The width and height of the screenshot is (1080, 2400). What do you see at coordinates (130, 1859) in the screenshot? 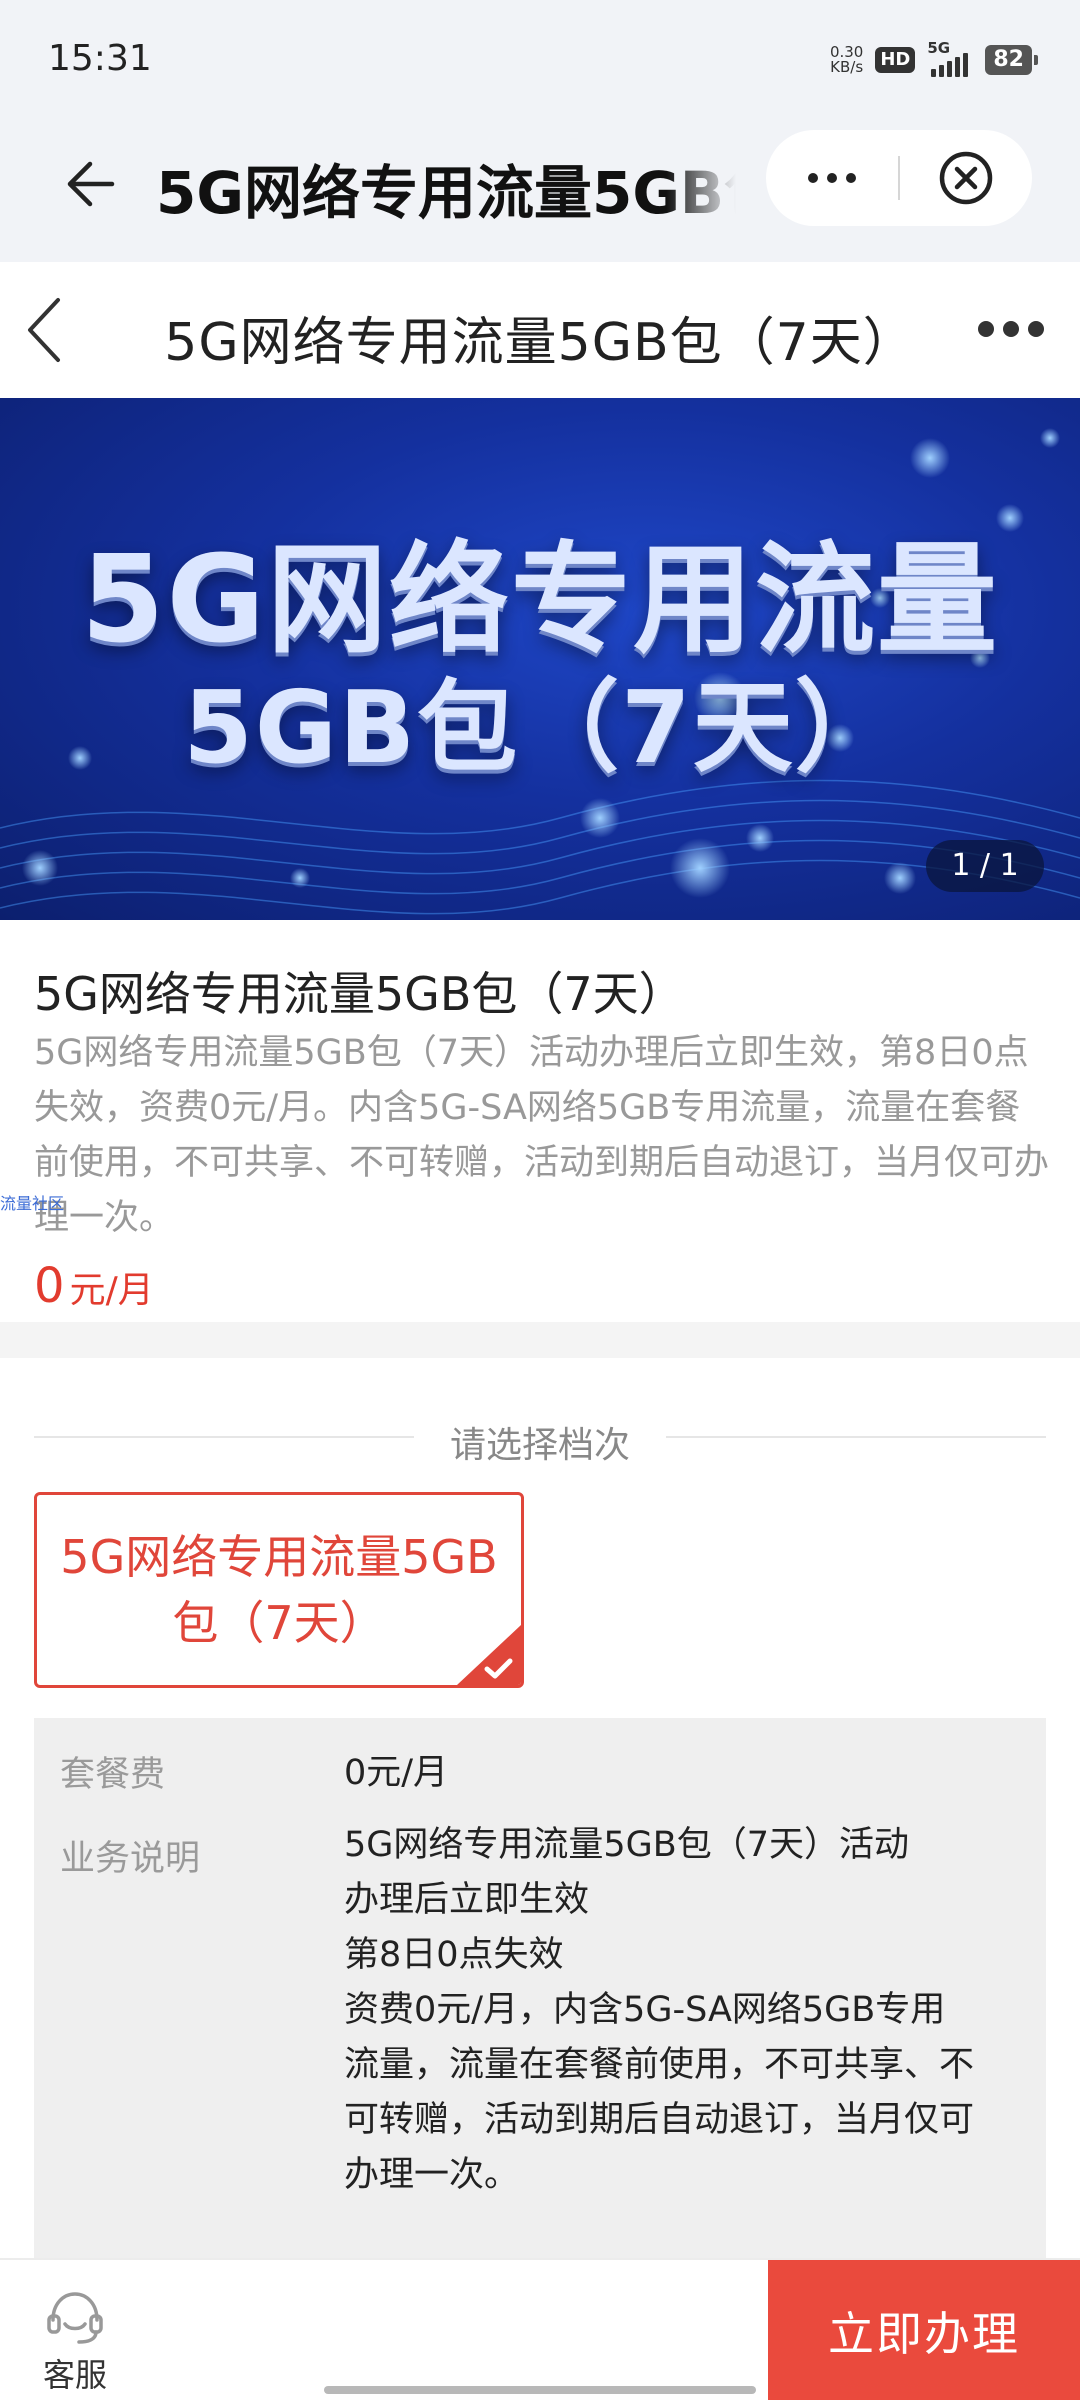
I see `description-label: 业务说明` at bounding box center [130, 1859].